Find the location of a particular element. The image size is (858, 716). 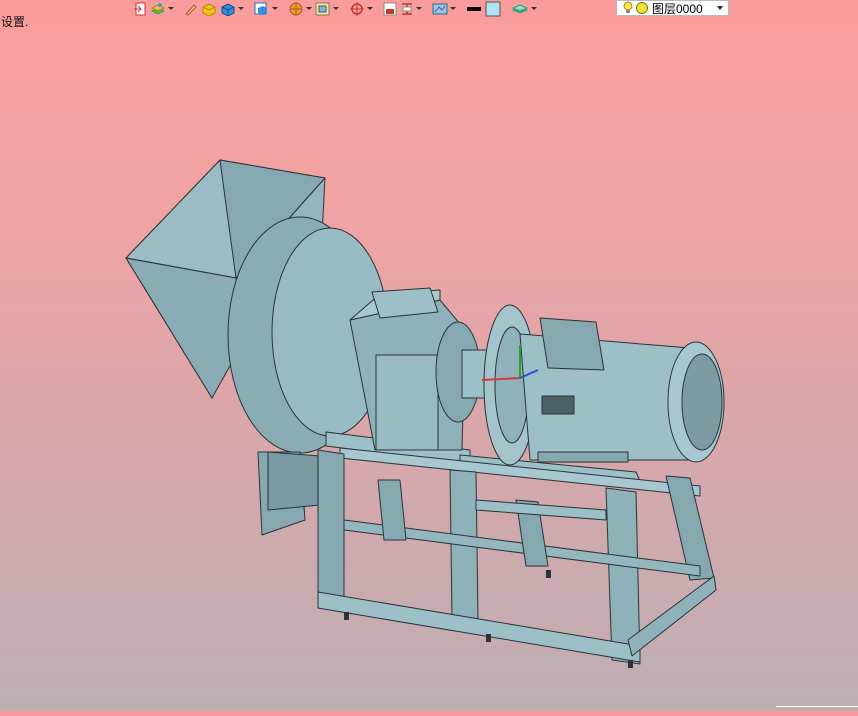

pencil-button is located at coordinates (191, 9).